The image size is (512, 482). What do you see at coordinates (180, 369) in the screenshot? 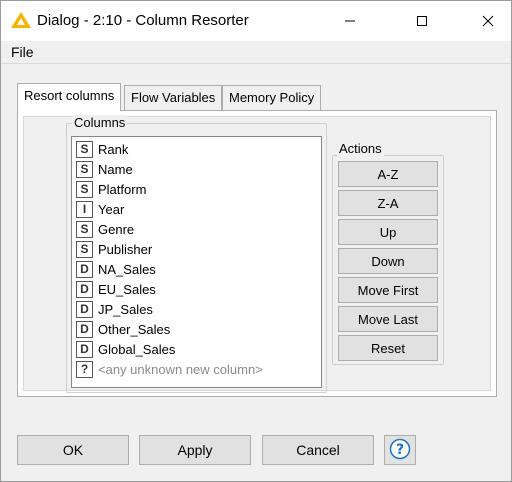
I see `column-name: <any unknown new column>` at bounding box center [180, 369].